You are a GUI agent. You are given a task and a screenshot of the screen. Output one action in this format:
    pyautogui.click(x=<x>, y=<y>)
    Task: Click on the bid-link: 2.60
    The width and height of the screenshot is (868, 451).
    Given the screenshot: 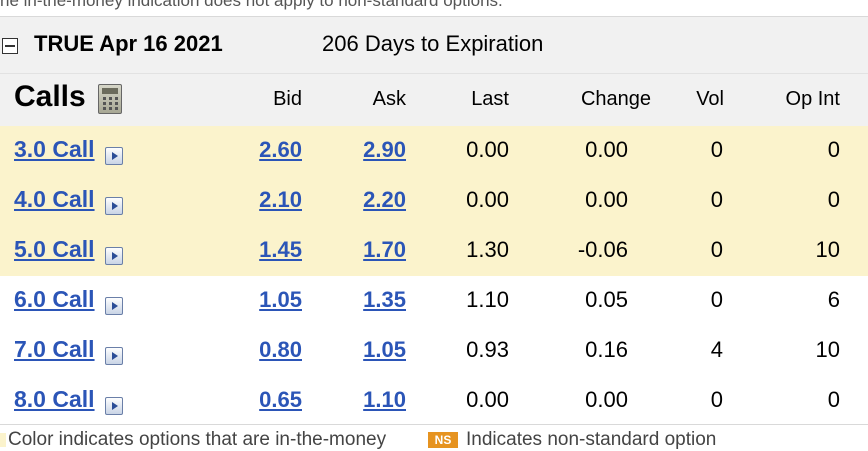 What is the action you would take?
    pyautogui.click(x=280, y=150)
    